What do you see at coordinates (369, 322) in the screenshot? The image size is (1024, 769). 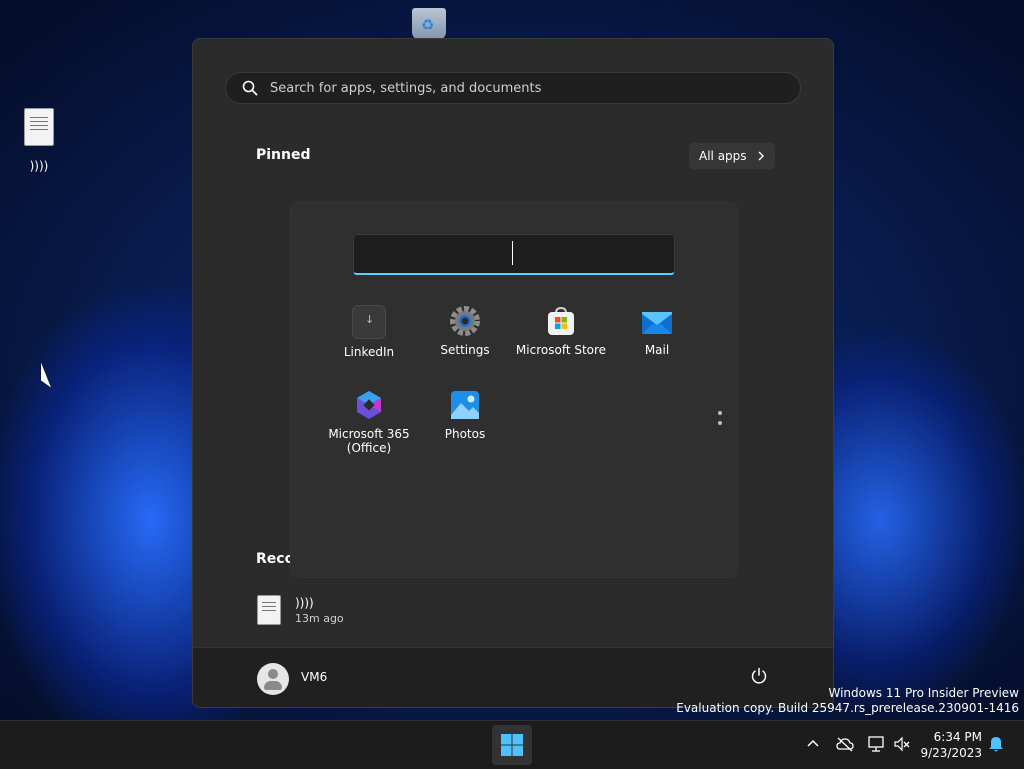 I see `linkedin-icon: ↓` at bounding box center [369, 322].